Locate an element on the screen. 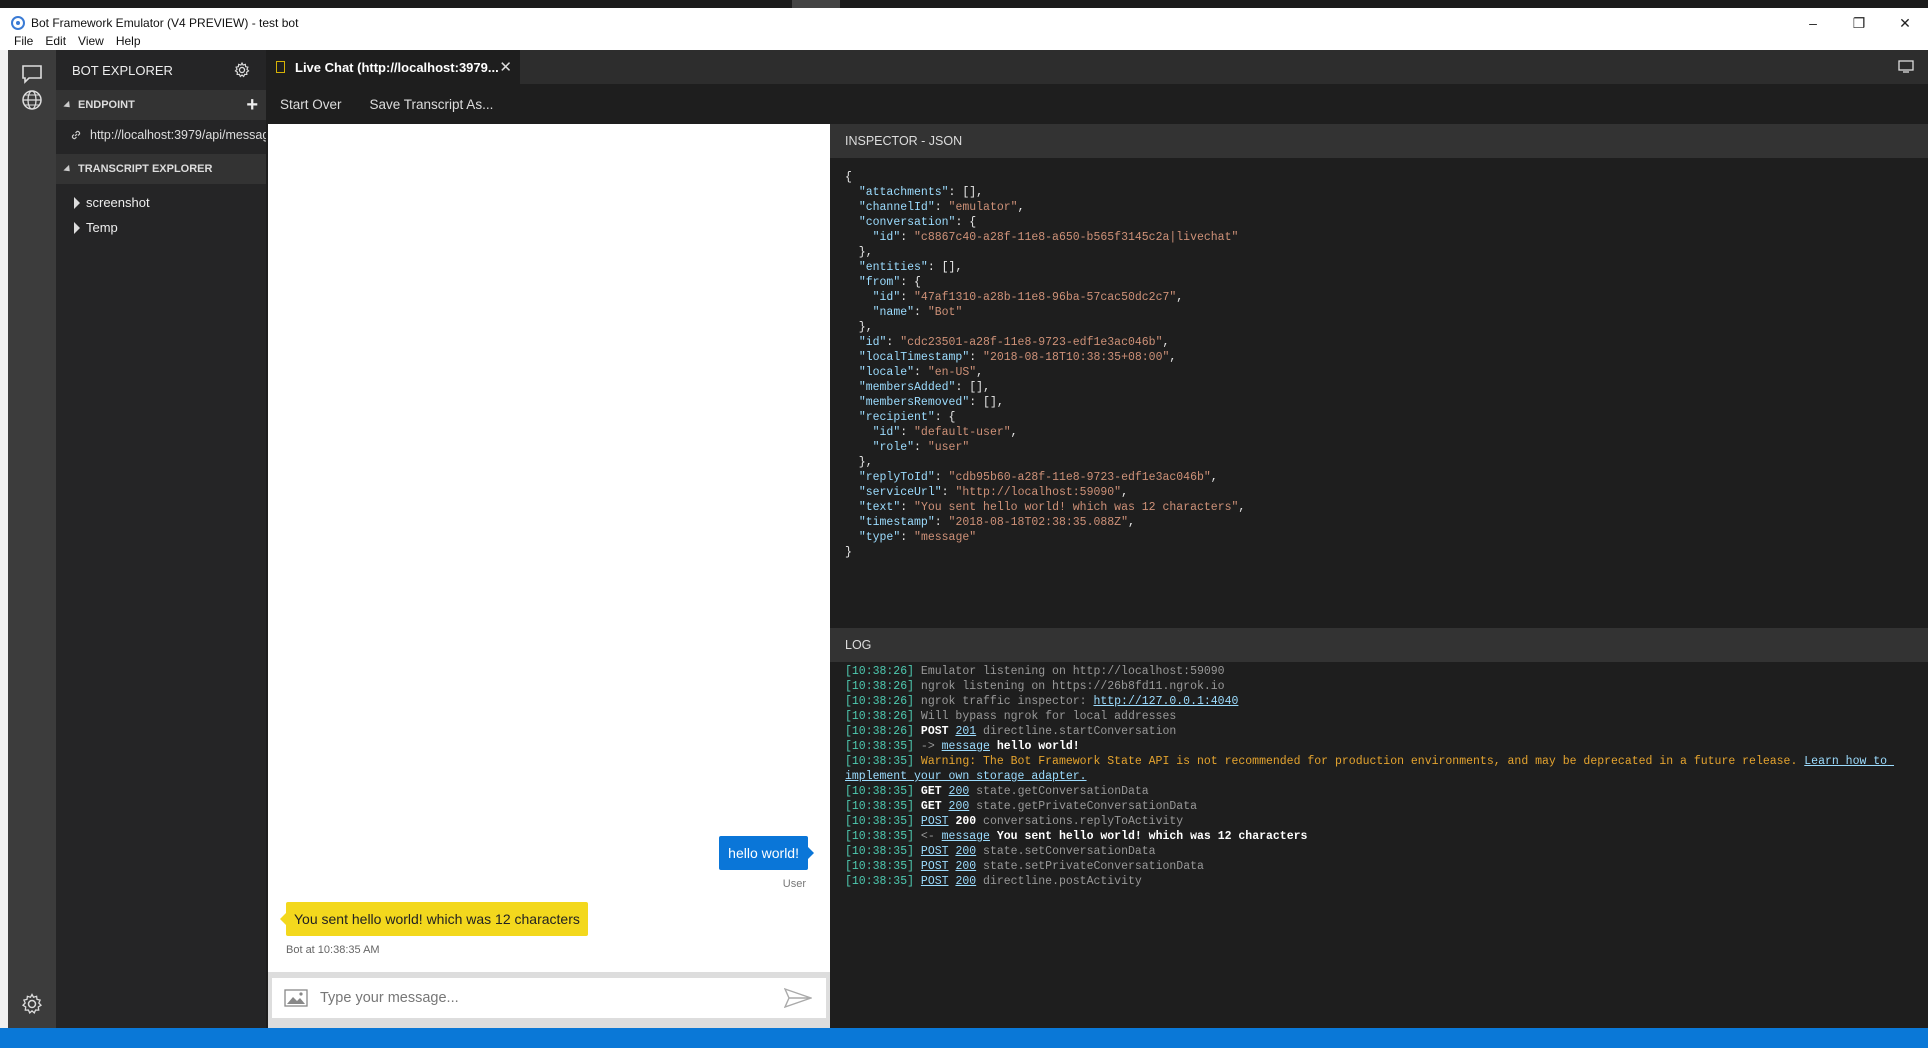 This screenshot has width=1928, height=1048. monitor-icon is located at coordinates (1906, 66).